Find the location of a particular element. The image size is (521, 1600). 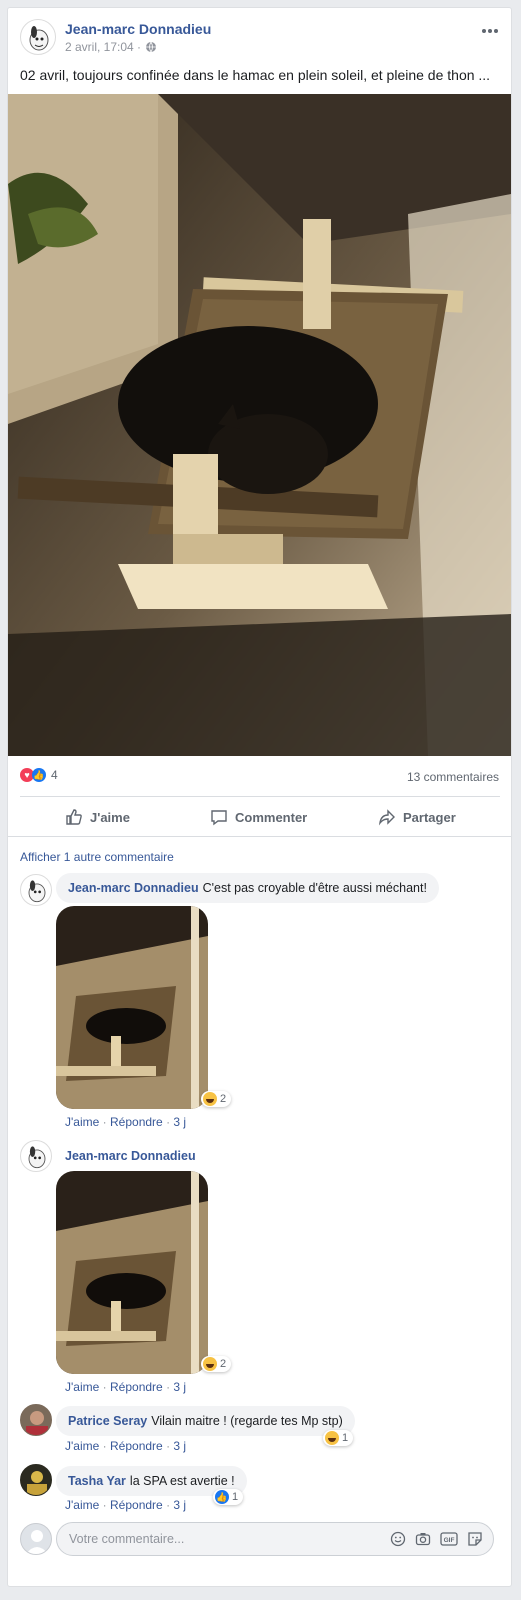

user-avatar is located at coordinates (36, 1539).